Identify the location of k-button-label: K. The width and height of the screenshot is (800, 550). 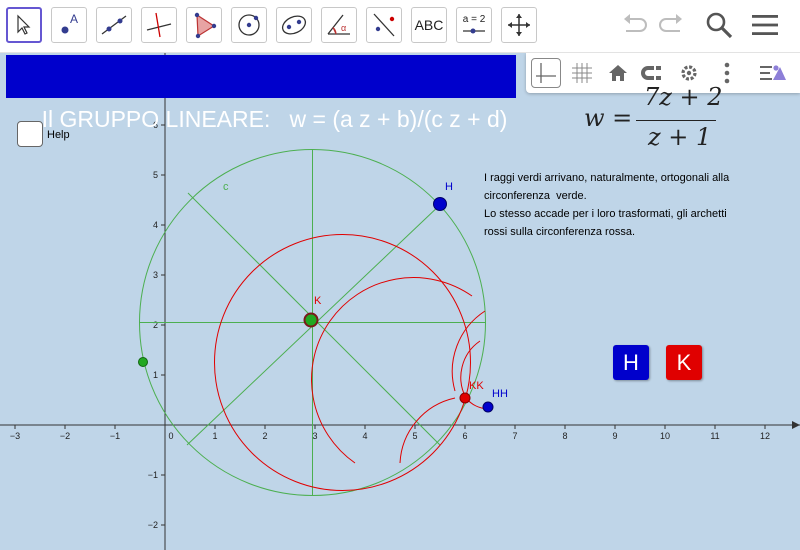
(684, 362).